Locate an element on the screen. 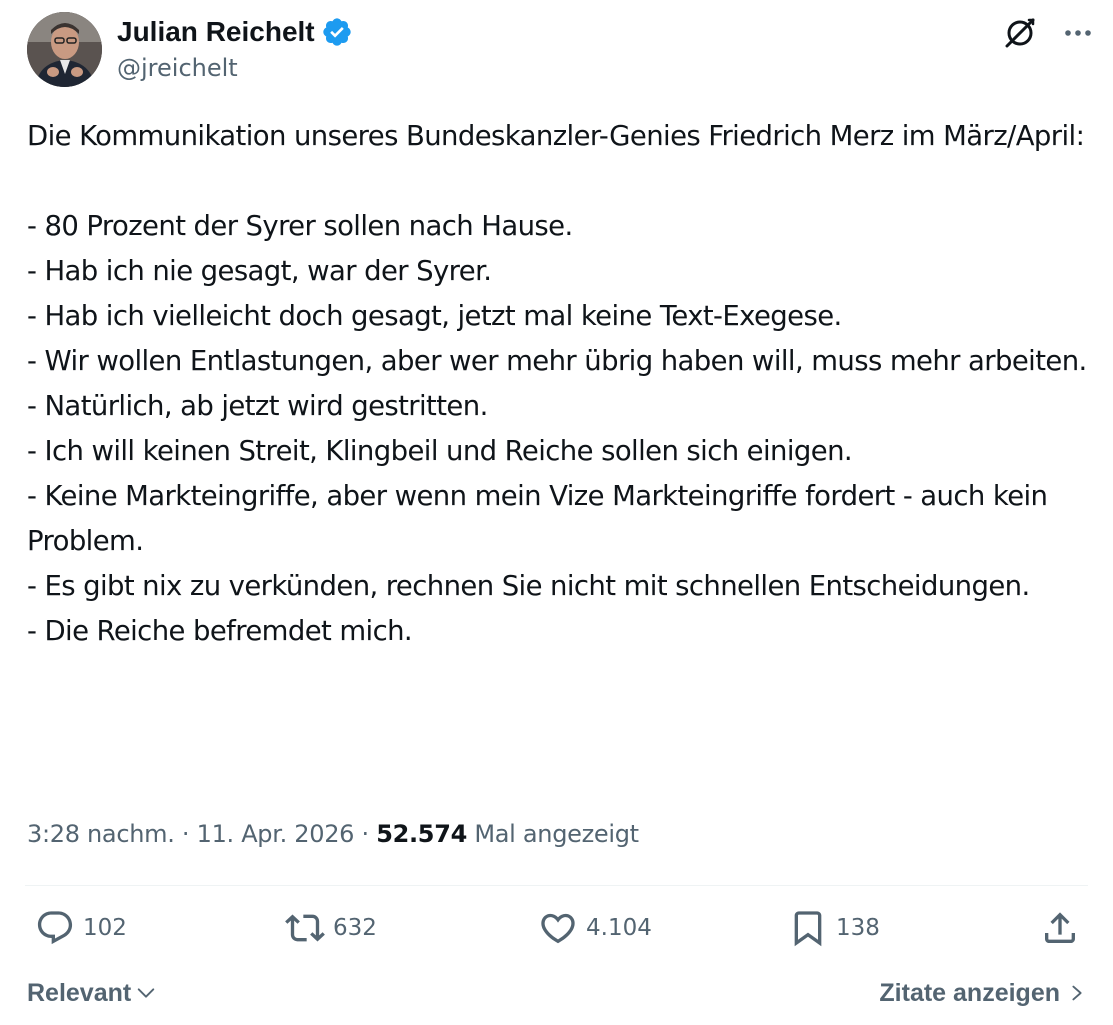 The image size is (1113, 1025). bookmark-button: 138 is located at coordinates (834, 928).